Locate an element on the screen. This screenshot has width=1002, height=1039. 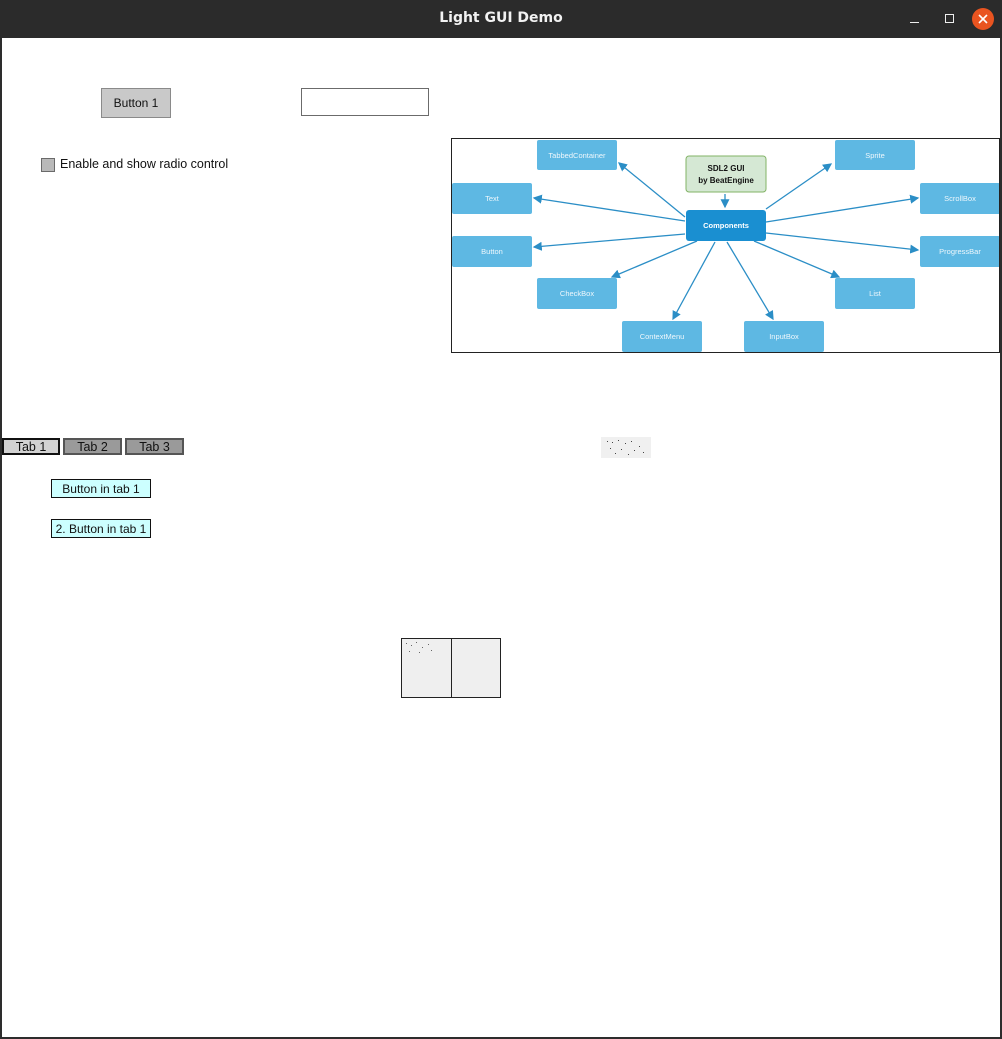
diagram-label-tabbedcontainer: TabbedContainer is located at coordinates (577, 155).